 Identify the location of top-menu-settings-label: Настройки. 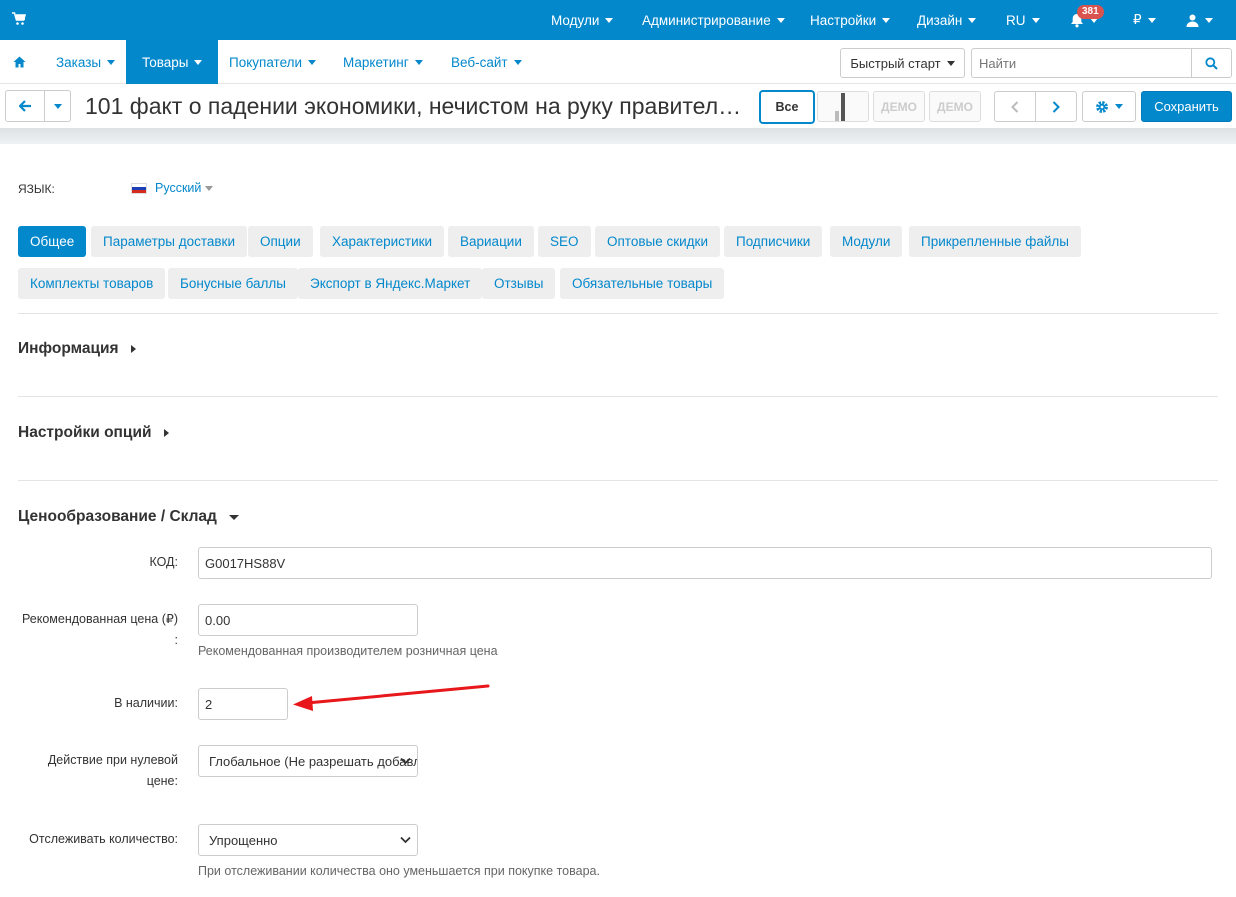
(843, 20).